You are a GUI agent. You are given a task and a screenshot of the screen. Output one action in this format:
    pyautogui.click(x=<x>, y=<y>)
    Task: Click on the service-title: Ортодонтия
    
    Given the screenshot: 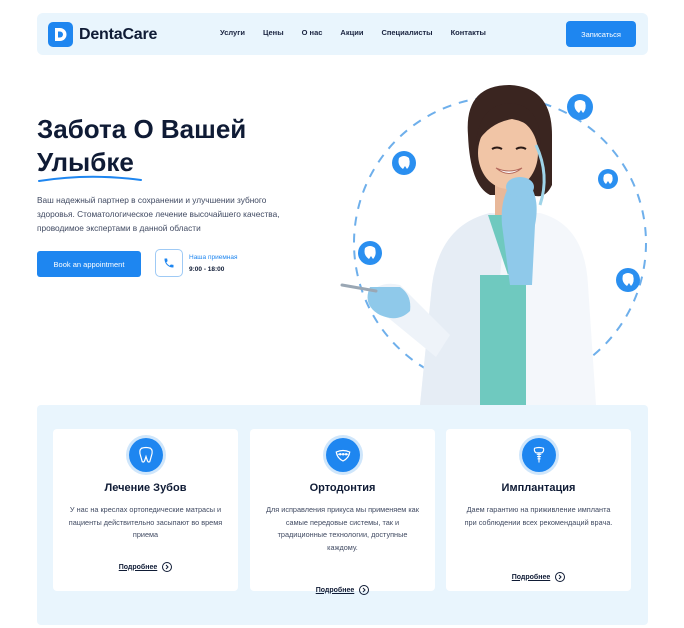 What is the action you would take?
    pyautogui.click(x=342, y=488)
    